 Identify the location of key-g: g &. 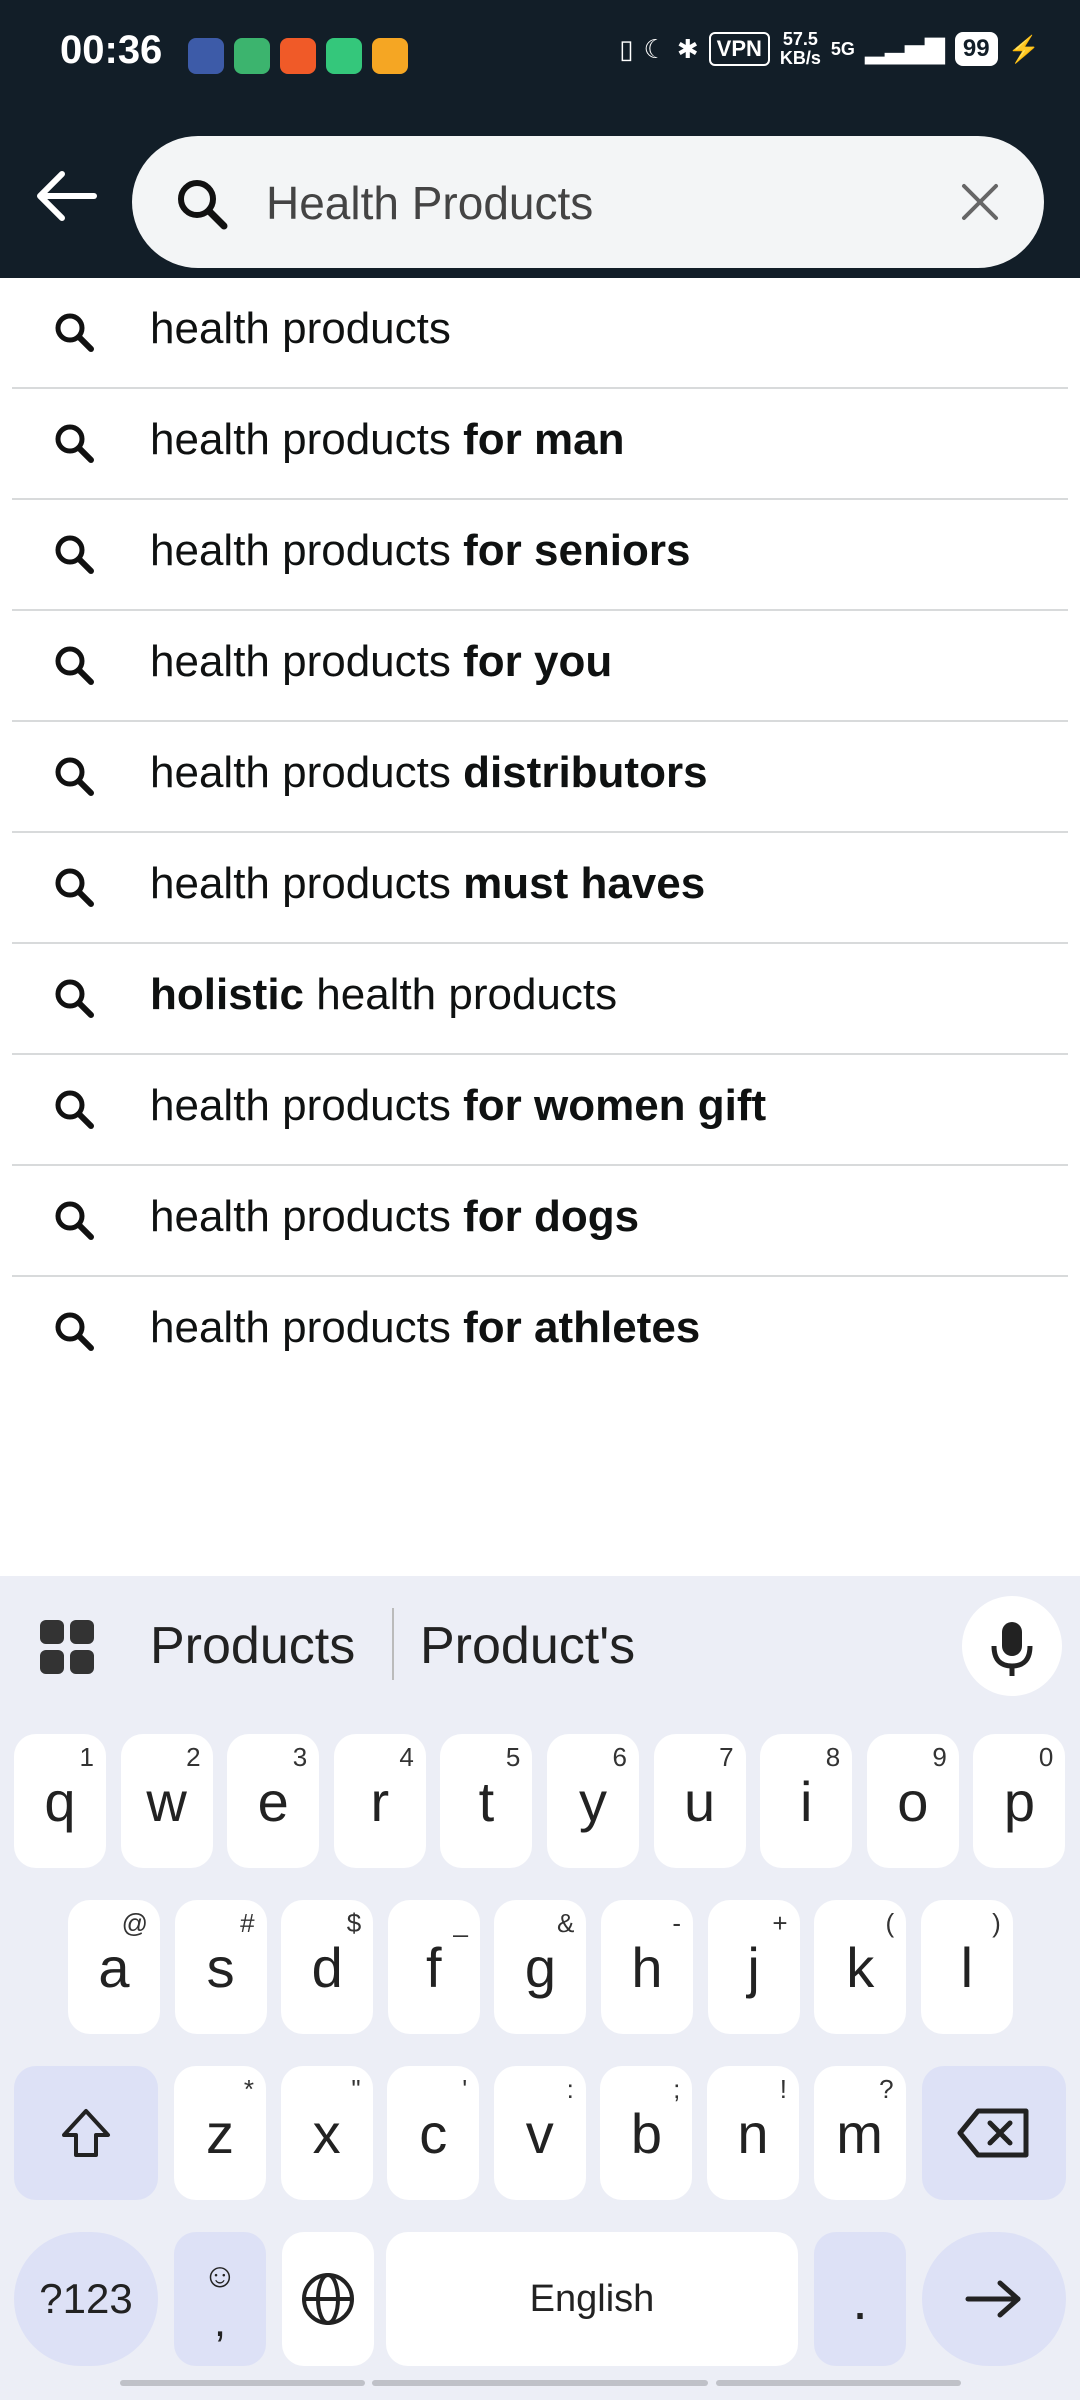
(540, 1967).